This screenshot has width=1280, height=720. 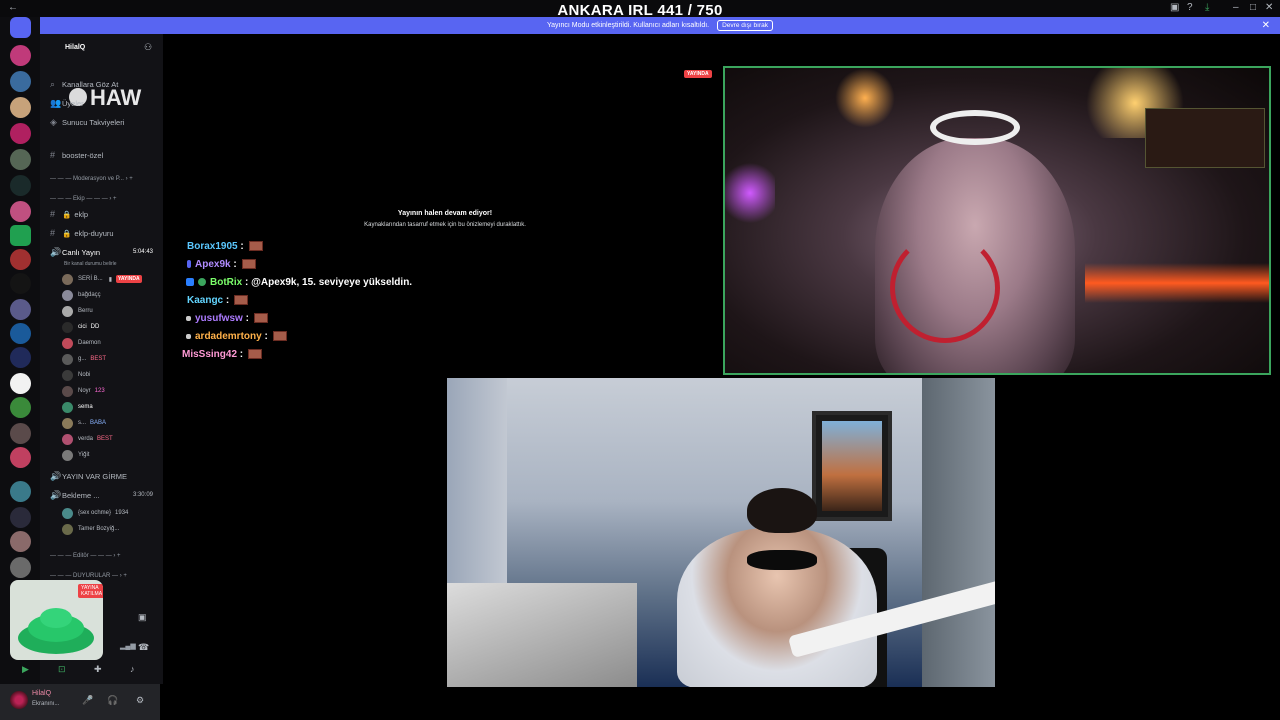 What do you see at coordinates (87, 700) in the screenshot?
I see `microphone-icon: 🎤` at bounding box center [87, 700].